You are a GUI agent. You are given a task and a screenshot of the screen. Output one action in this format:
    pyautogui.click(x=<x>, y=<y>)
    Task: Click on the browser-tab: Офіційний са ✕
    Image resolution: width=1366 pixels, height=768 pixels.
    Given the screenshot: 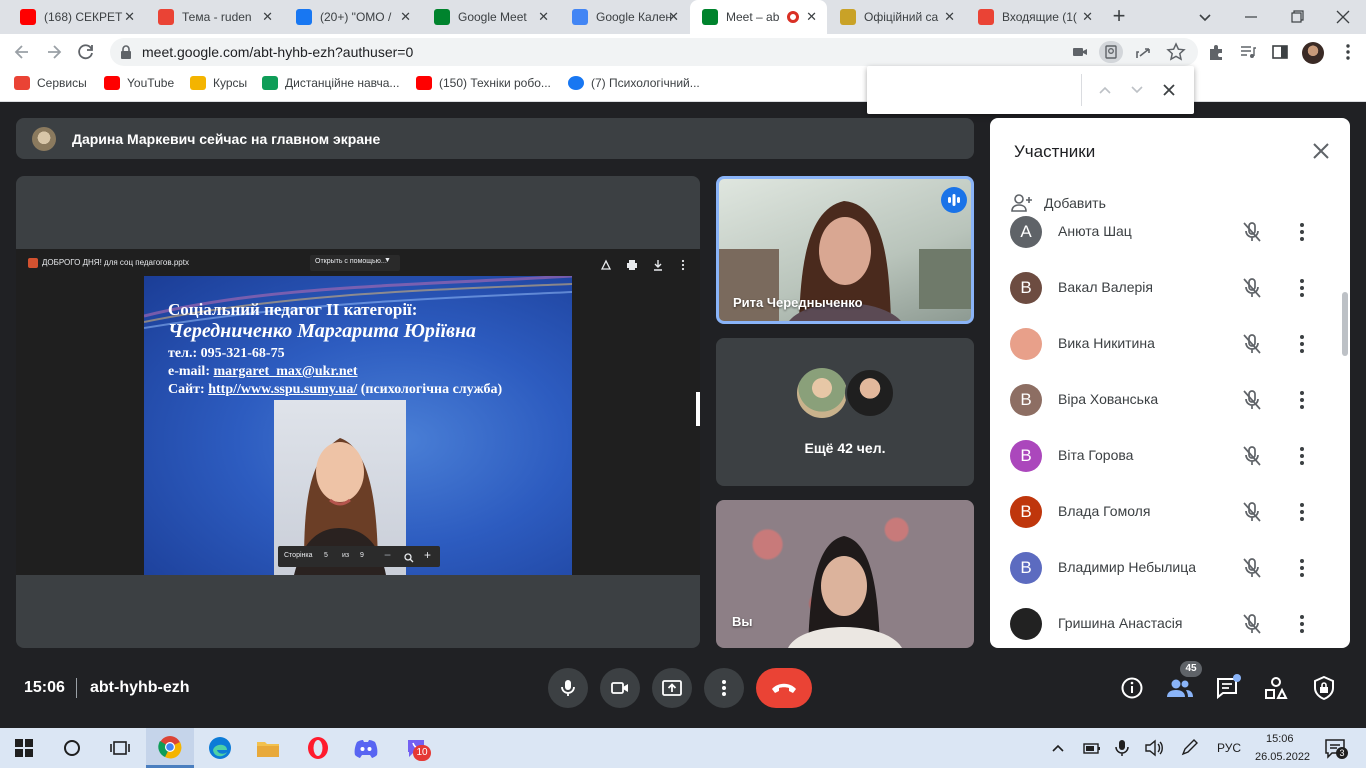 What is the action you would take?
    pyautogui.click(x=896, y=17)
    